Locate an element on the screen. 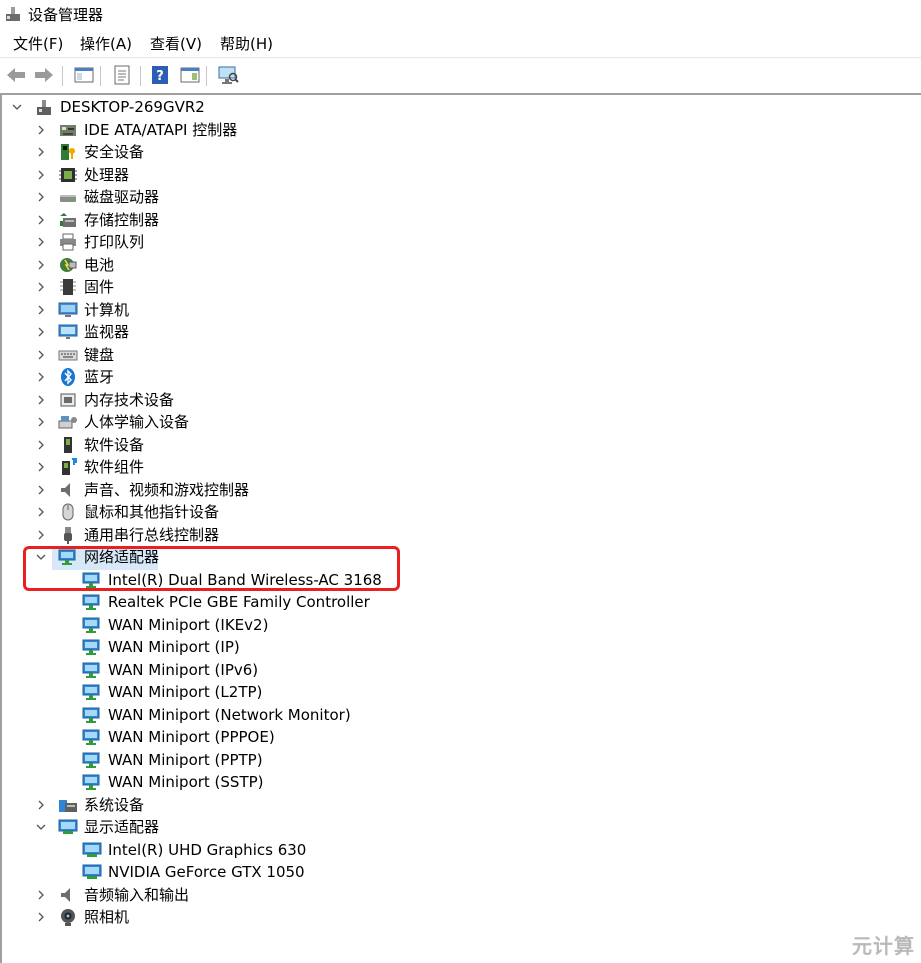  forward-icon is located at coordinates (44, 75).